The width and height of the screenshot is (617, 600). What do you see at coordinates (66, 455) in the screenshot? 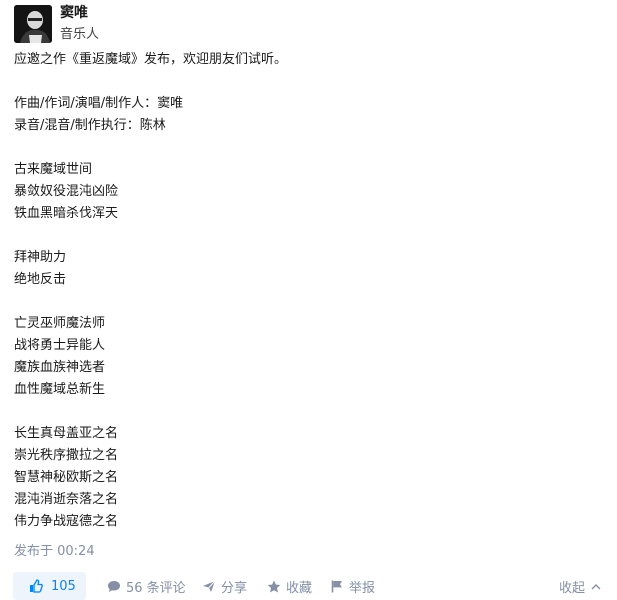
I see `post-line: 崇光秩序撒拉之名` at bounding box center [66, 455].